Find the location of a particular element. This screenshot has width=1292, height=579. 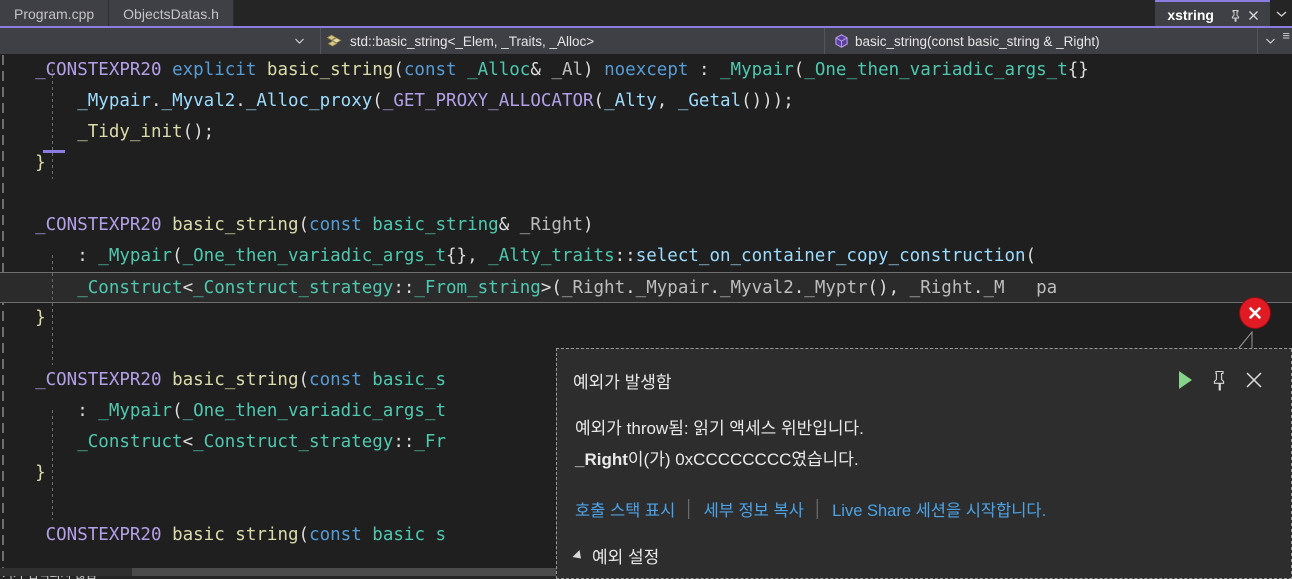

code-token: _CONSTEXPR20 is located at coordinates (98, 380).